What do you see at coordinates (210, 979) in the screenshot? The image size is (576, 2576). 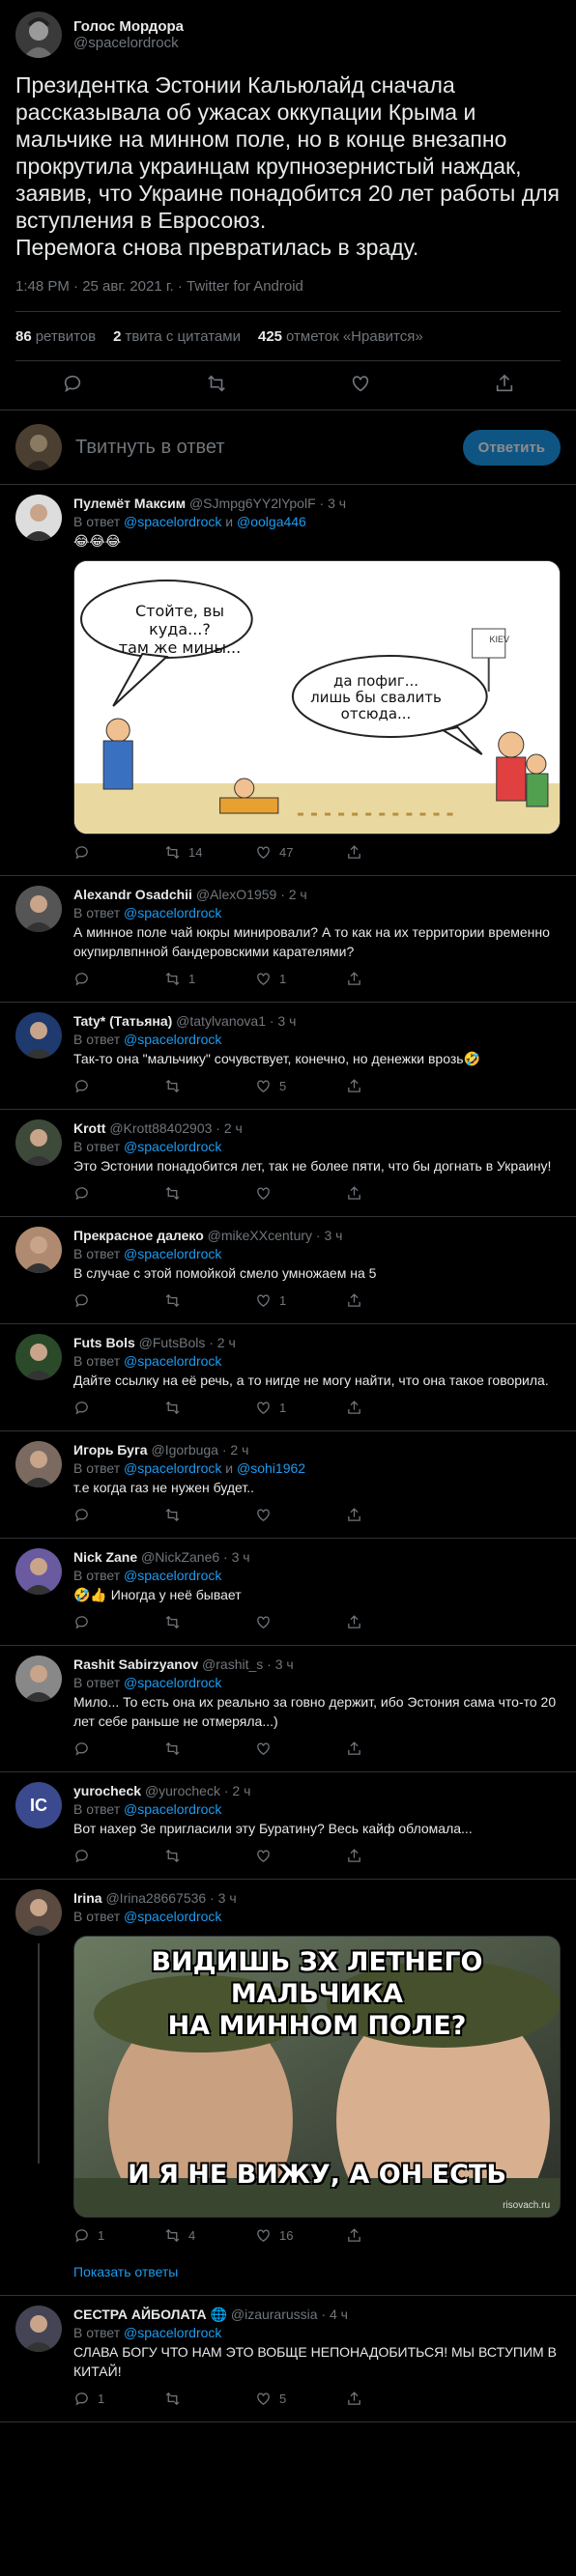 I see `reply-retweet-button: 1` at bounding box center [210, 979].